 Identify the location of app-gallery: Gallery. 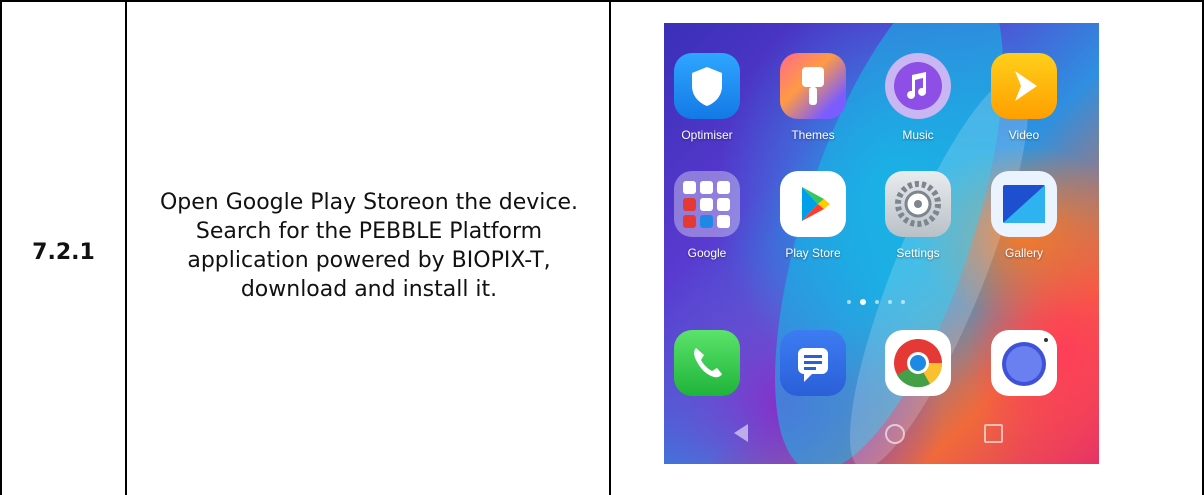
(1024, 215).